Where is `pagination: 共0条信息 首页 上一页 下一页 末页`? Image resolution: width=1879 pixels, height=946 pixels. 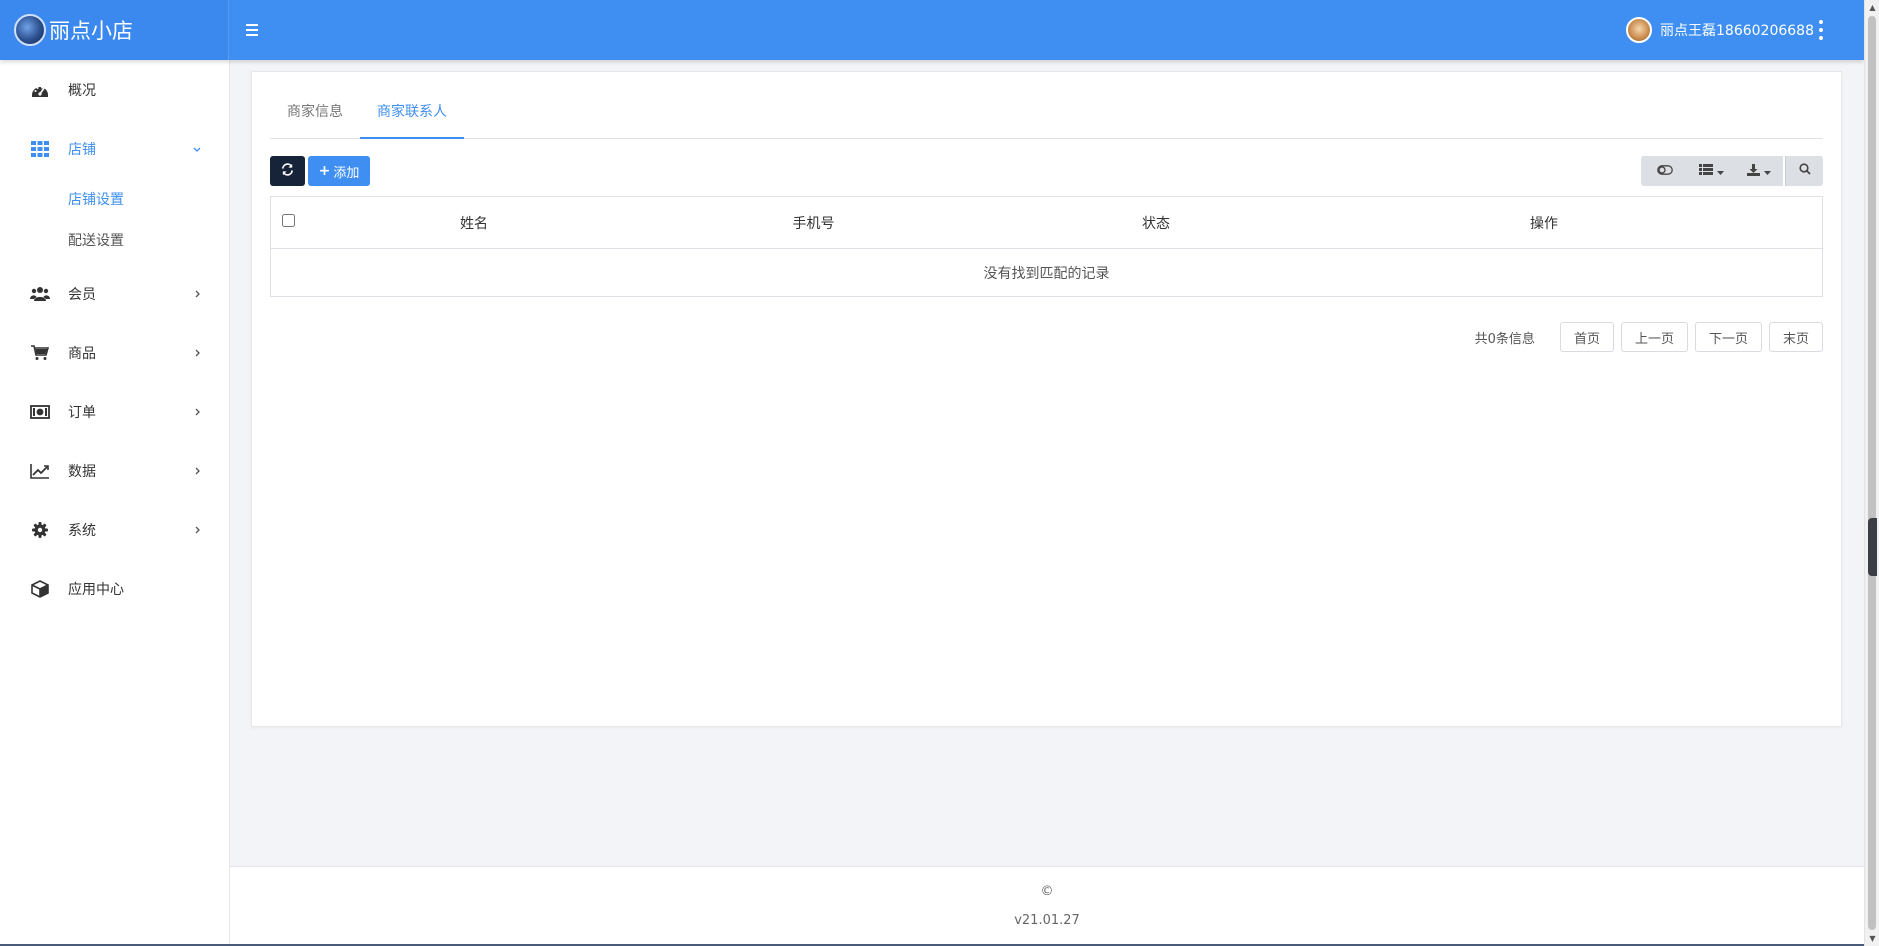 pagination: 共0条信息 首页 上一页 下一页 末页 is located at coordinates (1649, 337).